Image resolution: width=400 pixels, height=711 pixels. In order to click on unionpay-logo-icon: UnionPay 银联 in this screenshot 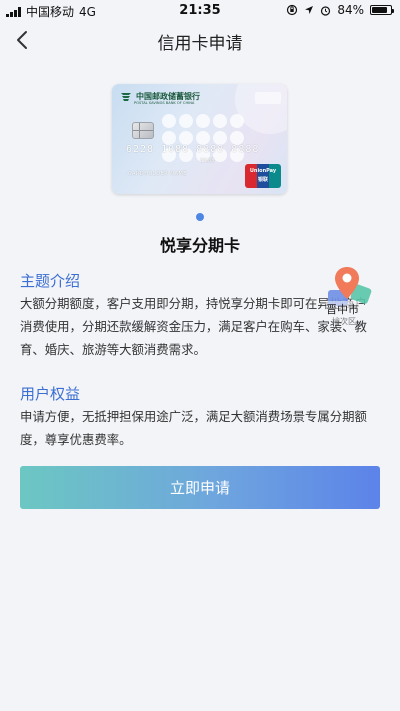, I will do `click(263, 176)`.